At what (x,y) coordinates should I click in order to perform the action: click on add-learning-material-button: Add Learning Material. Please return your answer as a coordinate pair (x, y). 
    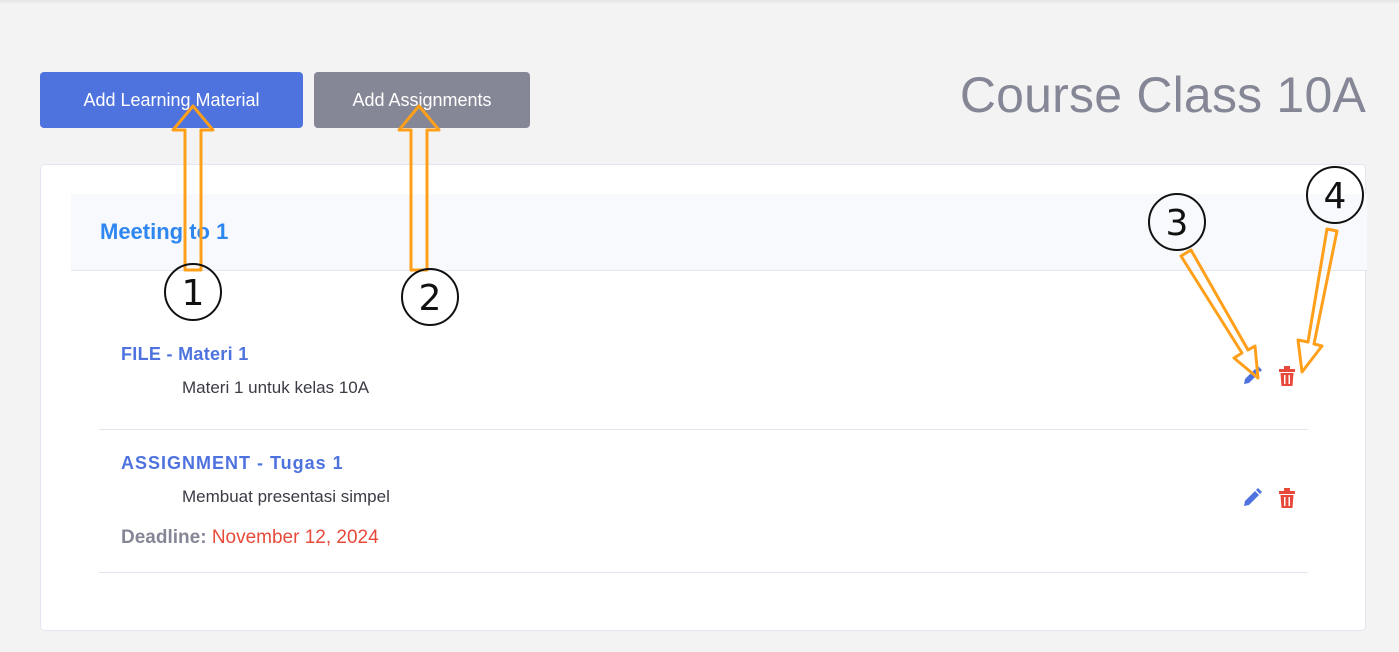
    Looking at the image, I should click on (171, 100).